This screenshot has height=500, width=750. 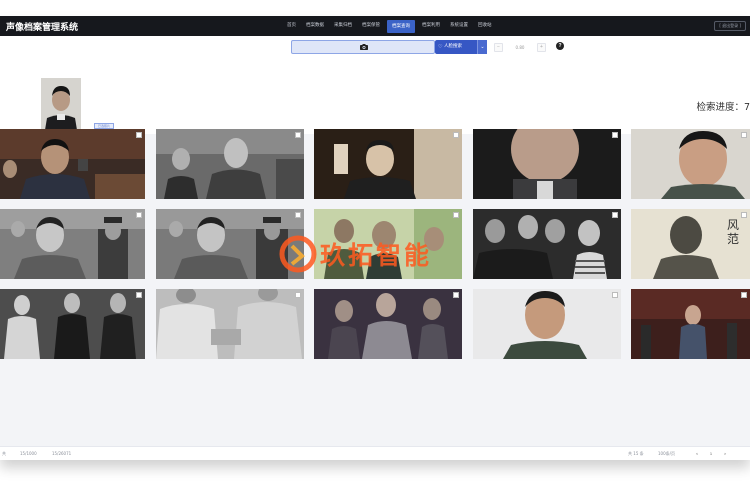 What do you see at coordinates (723, 107) in the screenshot?
I see `search-progress: 检索进度：7` at bounding box center [723, 107].